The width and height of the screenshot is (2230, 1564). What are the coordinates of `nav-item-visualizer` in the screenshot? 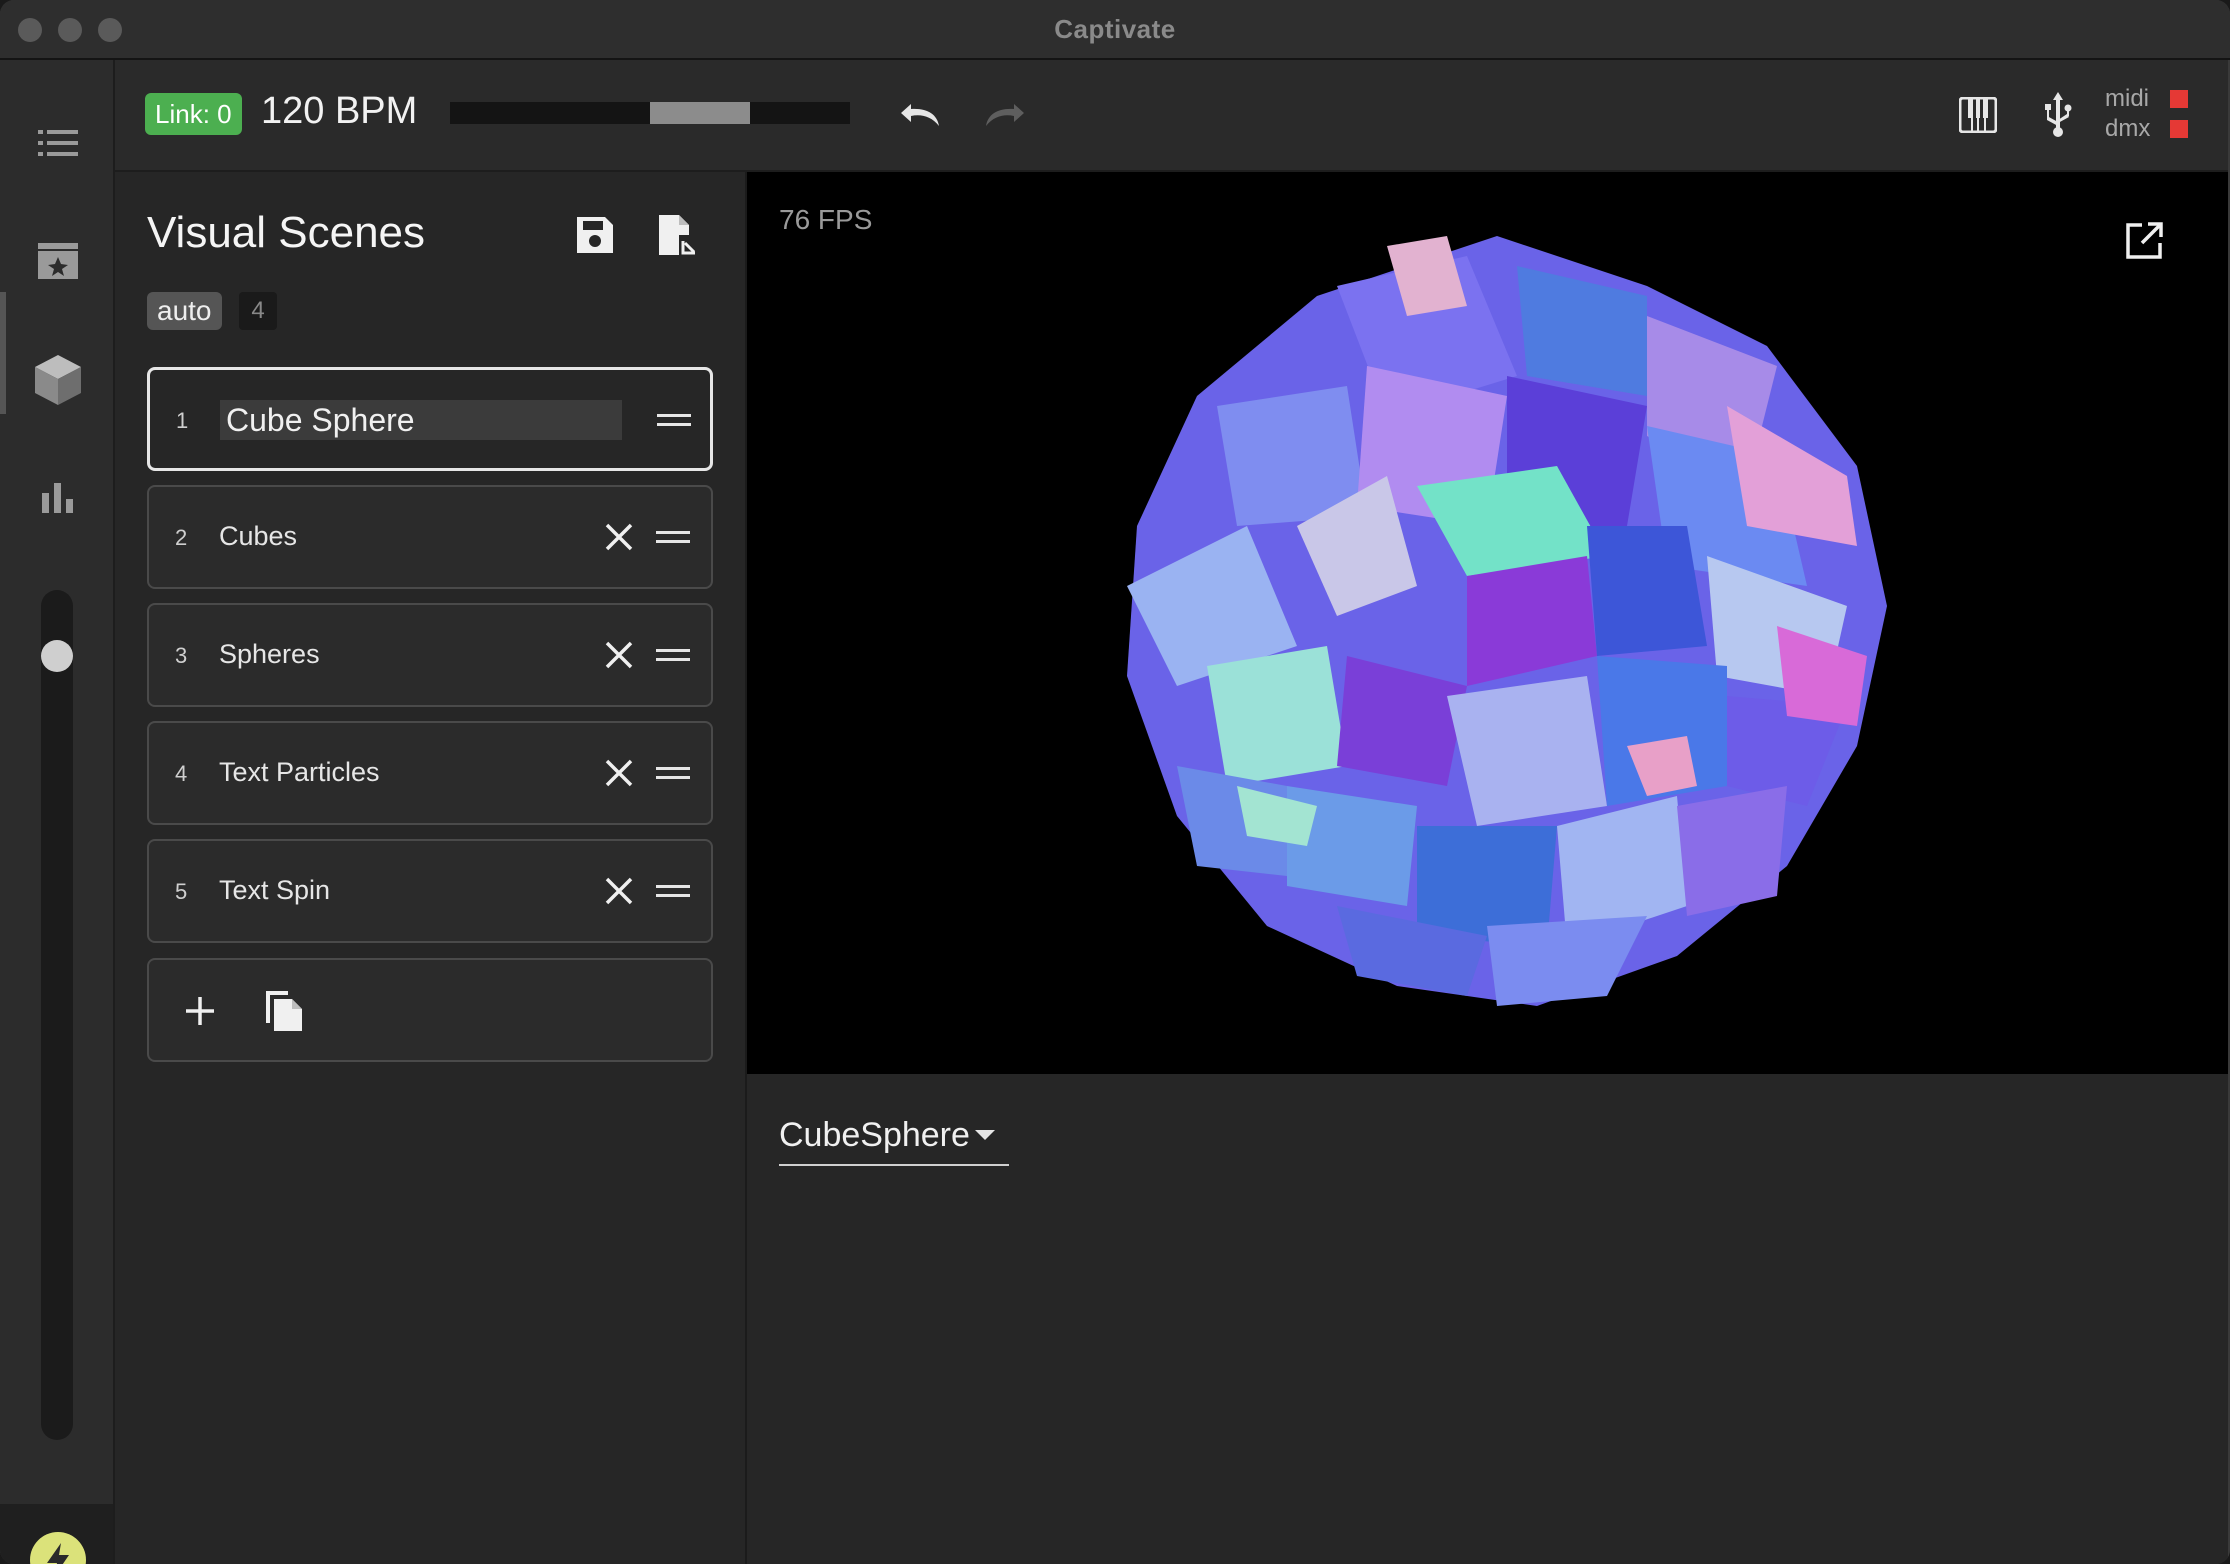 It's located at (58, 380).